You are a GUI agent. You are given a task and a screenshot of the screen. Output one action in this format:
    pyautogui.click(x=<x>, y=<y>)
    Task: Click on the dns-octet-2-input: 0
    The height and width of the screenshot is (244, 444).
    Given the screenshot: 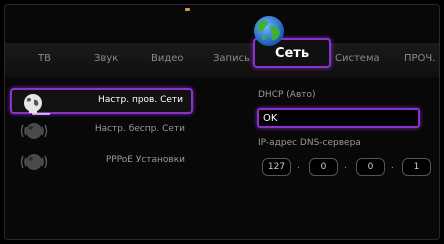 What is the action you would take?
    pyautogui.click(x=323, y=167)
    